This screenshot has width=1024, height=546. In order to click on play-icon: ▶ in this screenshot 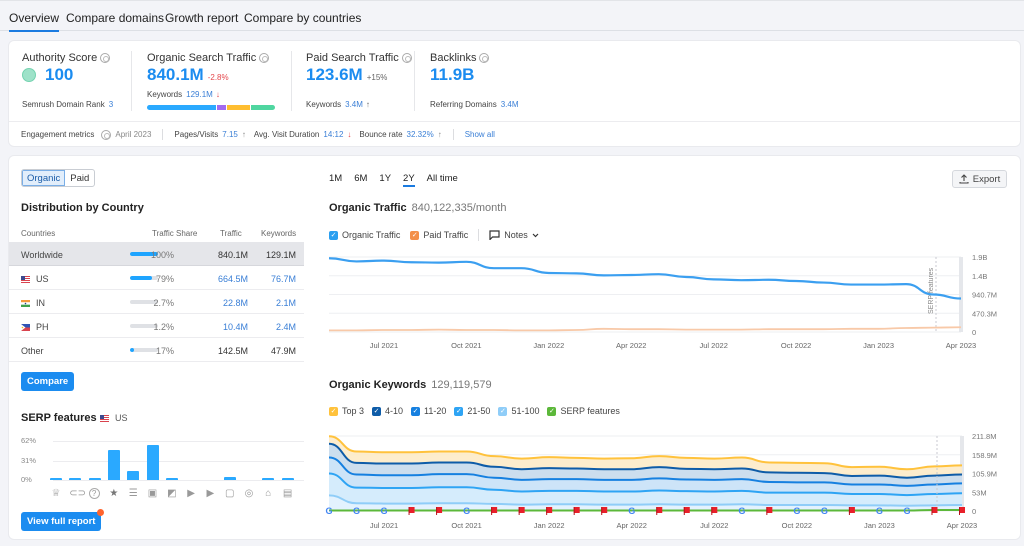, I will do `click(191, 494)`.